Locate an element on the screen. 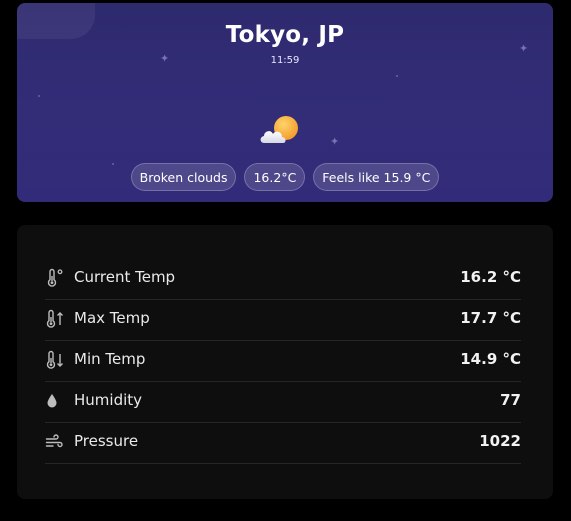  wind-icon is located at coordinates (54, 441).